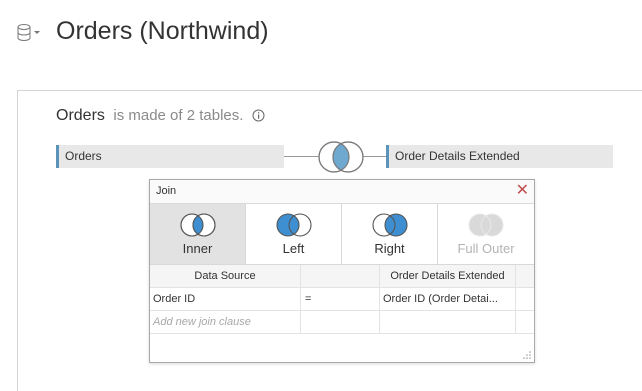  I want to click on column-header-data-source: Data Source, so click(225, 276).